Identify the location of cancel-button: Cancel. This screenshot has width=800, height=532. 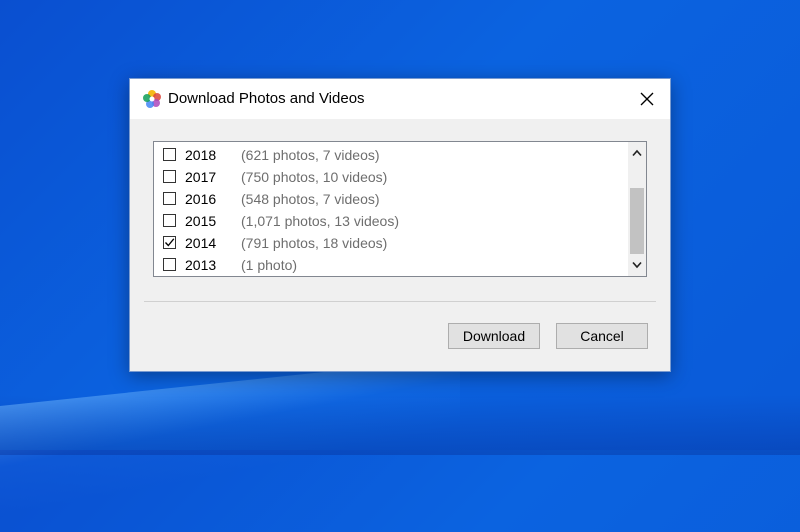
(602, 336).